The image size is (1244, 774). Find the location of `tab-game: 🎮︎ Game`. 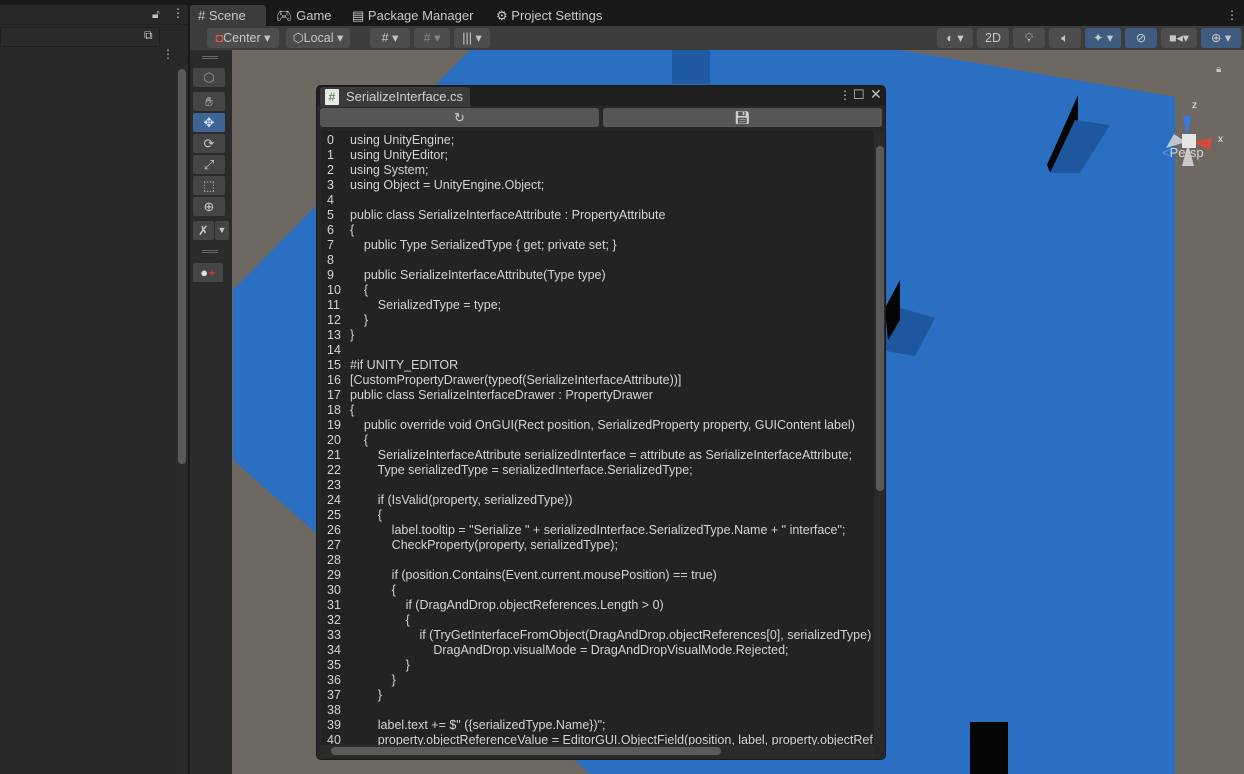

tab-game: 🎮︎ Game is located at coordinates (306, 16).